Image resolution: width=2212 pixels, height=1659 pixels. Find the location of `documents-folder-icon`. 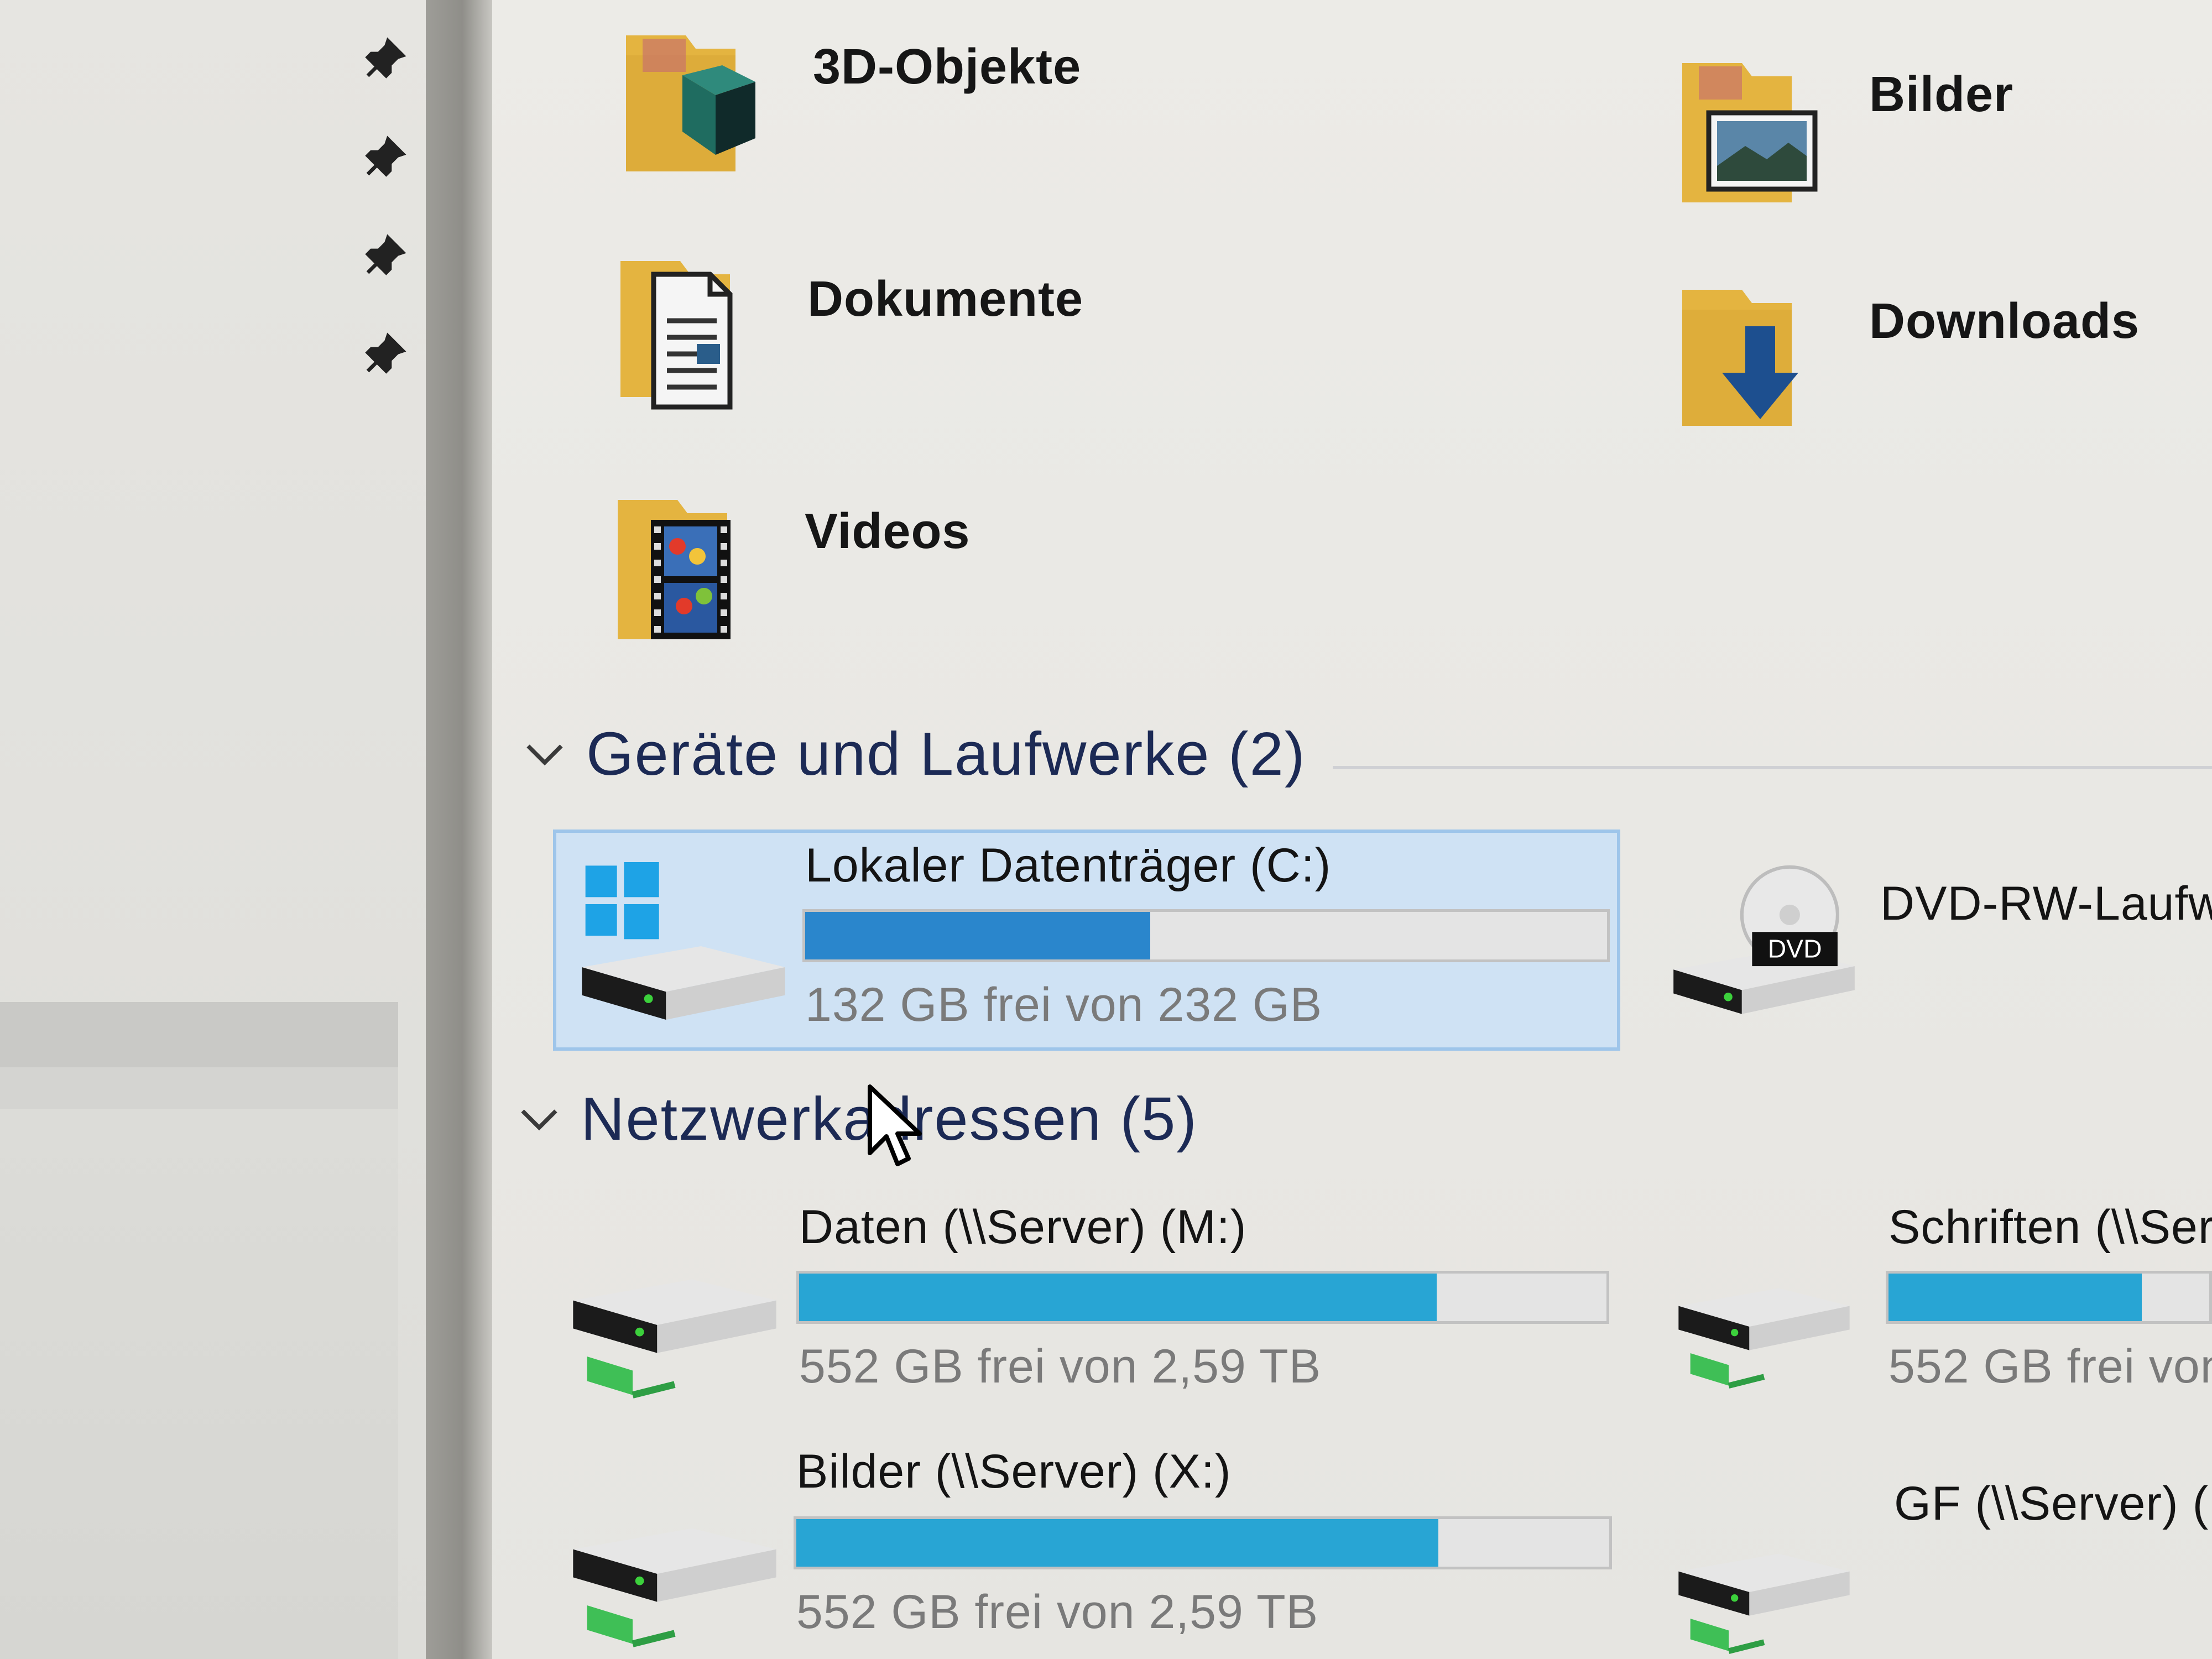

documents-folder-icon is located at coordinates (677, 335).